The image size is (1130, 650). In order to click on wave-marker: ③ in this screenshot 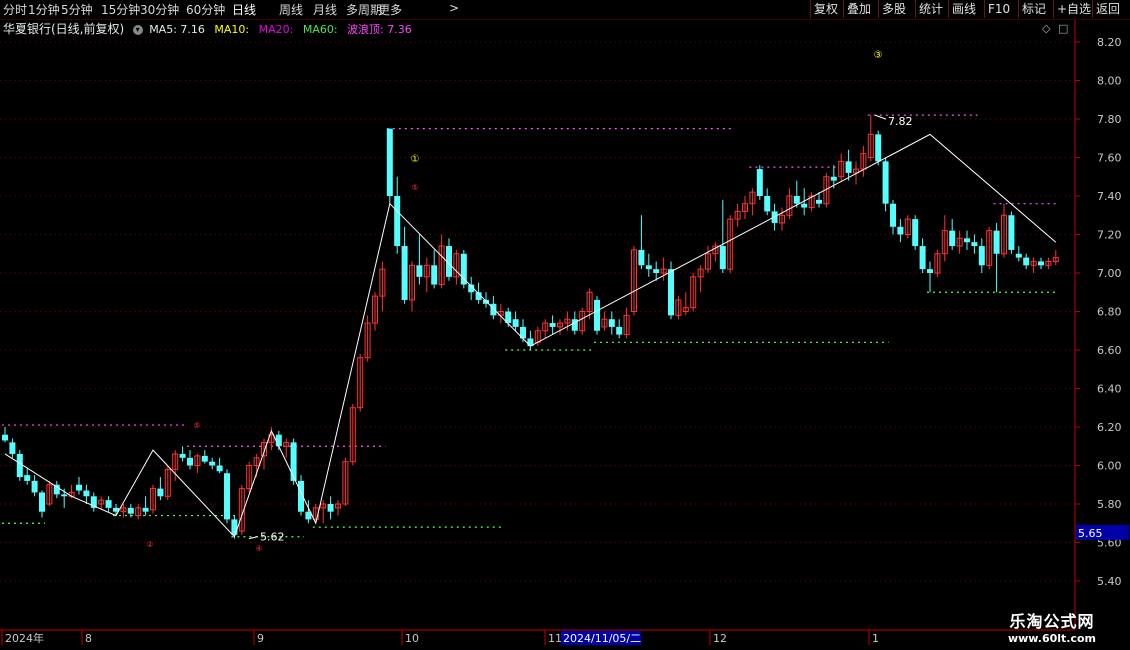, I will do `click(878, 55)`.